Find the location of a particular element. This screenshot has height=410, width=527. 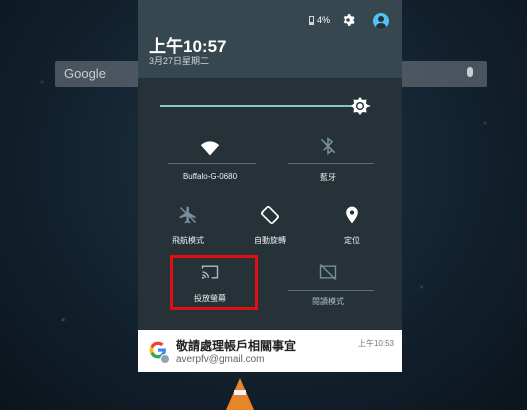

cast-tile-highlight-box is located at coordinates (214, 282).